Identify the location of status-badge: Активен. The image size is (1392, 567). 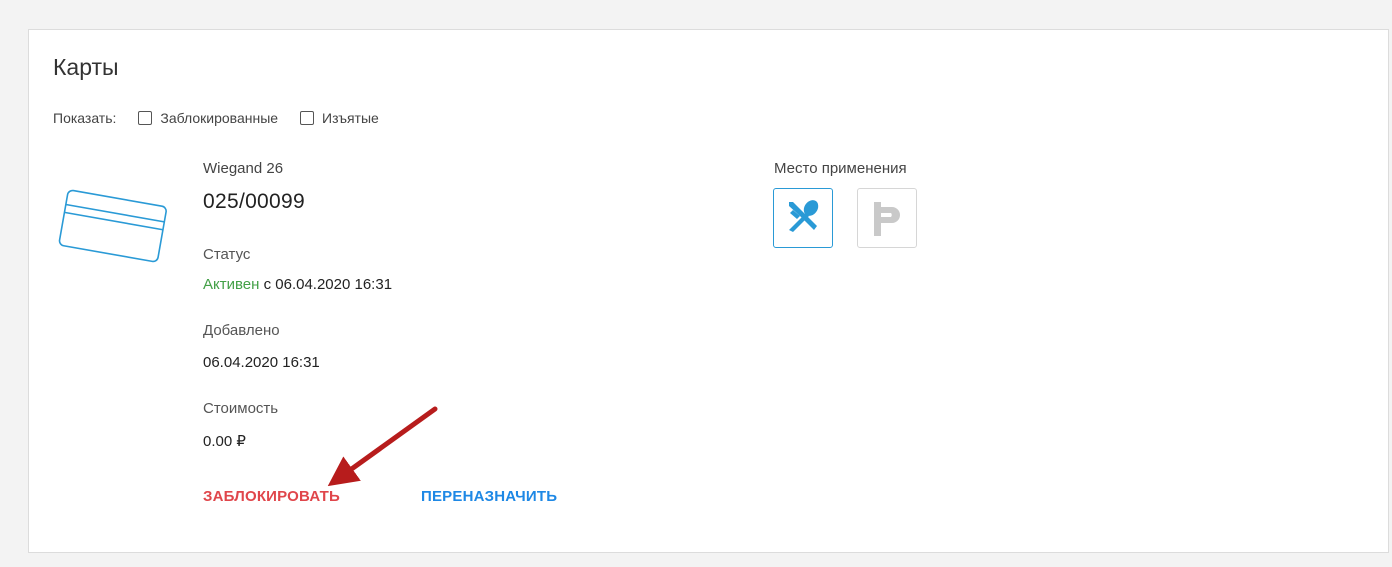
(231, 284).